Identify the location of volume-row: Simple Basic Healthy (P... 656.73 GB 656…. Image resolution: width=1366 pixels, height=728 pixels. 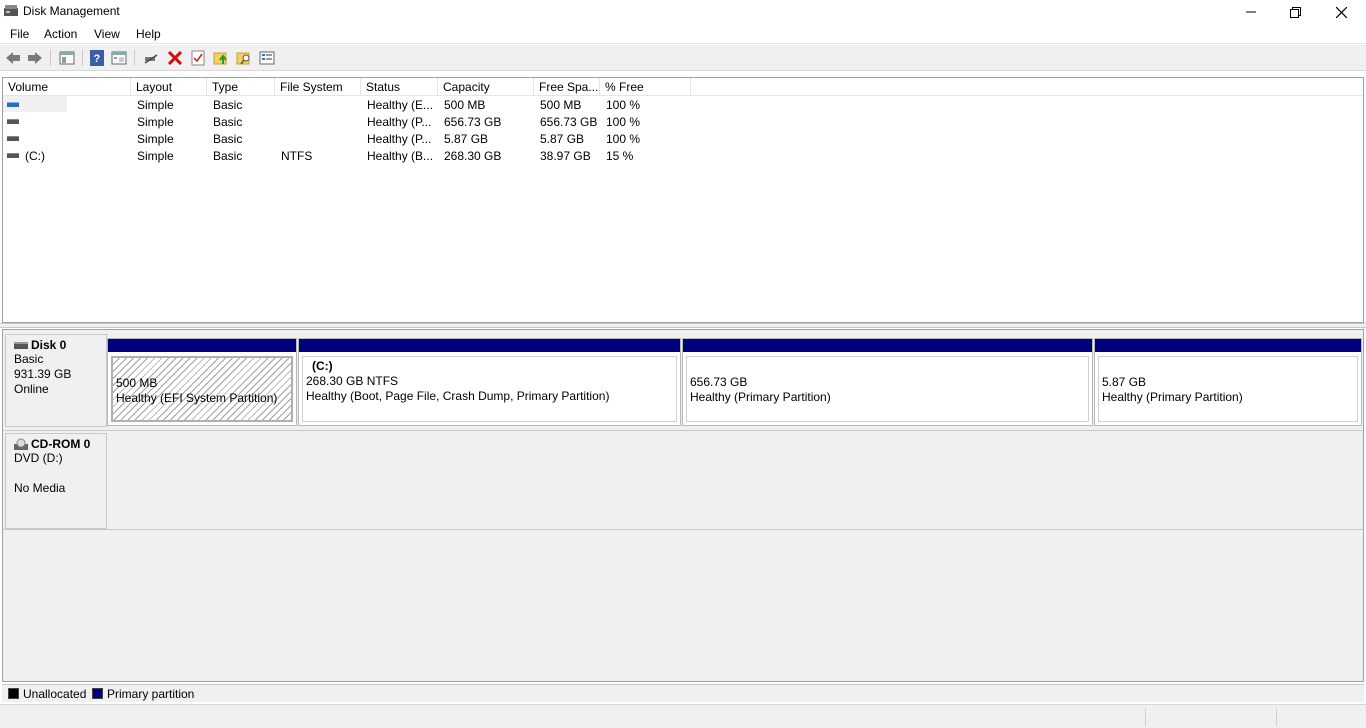
(683, 121).